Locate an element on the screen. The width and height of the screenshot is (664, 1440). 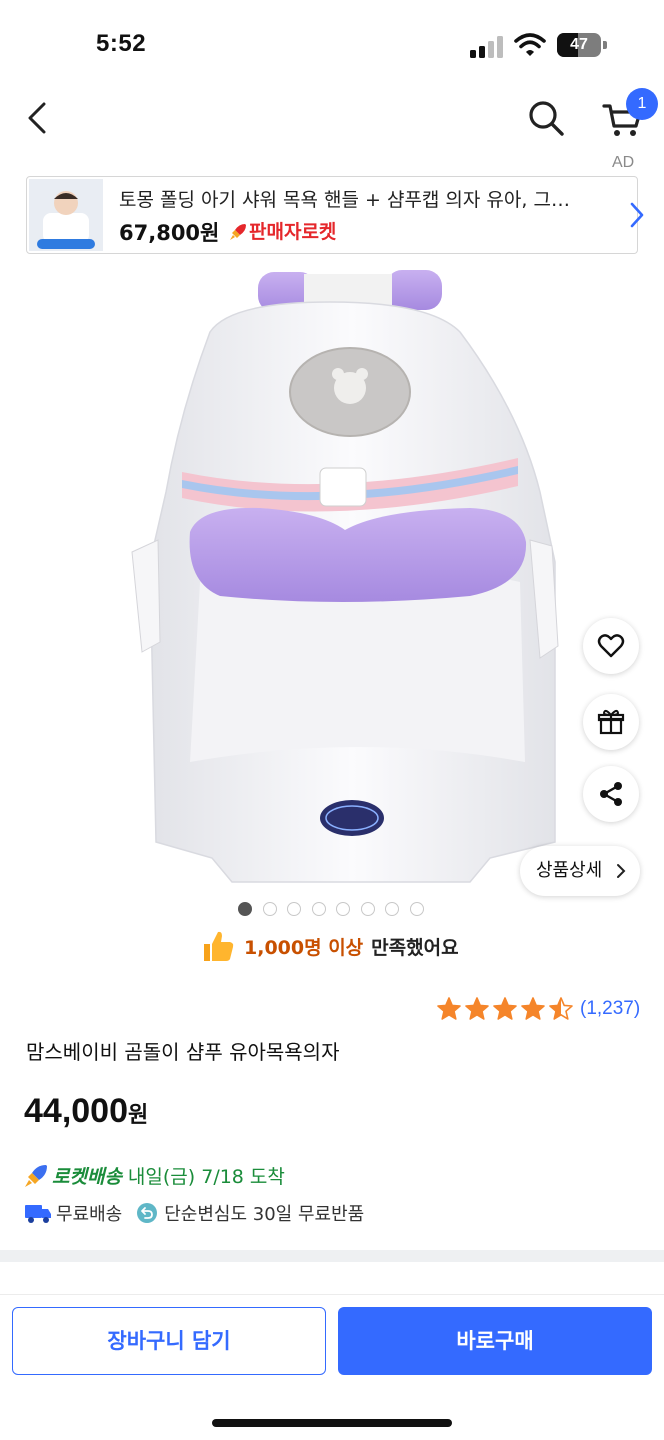
battery-icon: 47 is located at coordinates (582, 45).